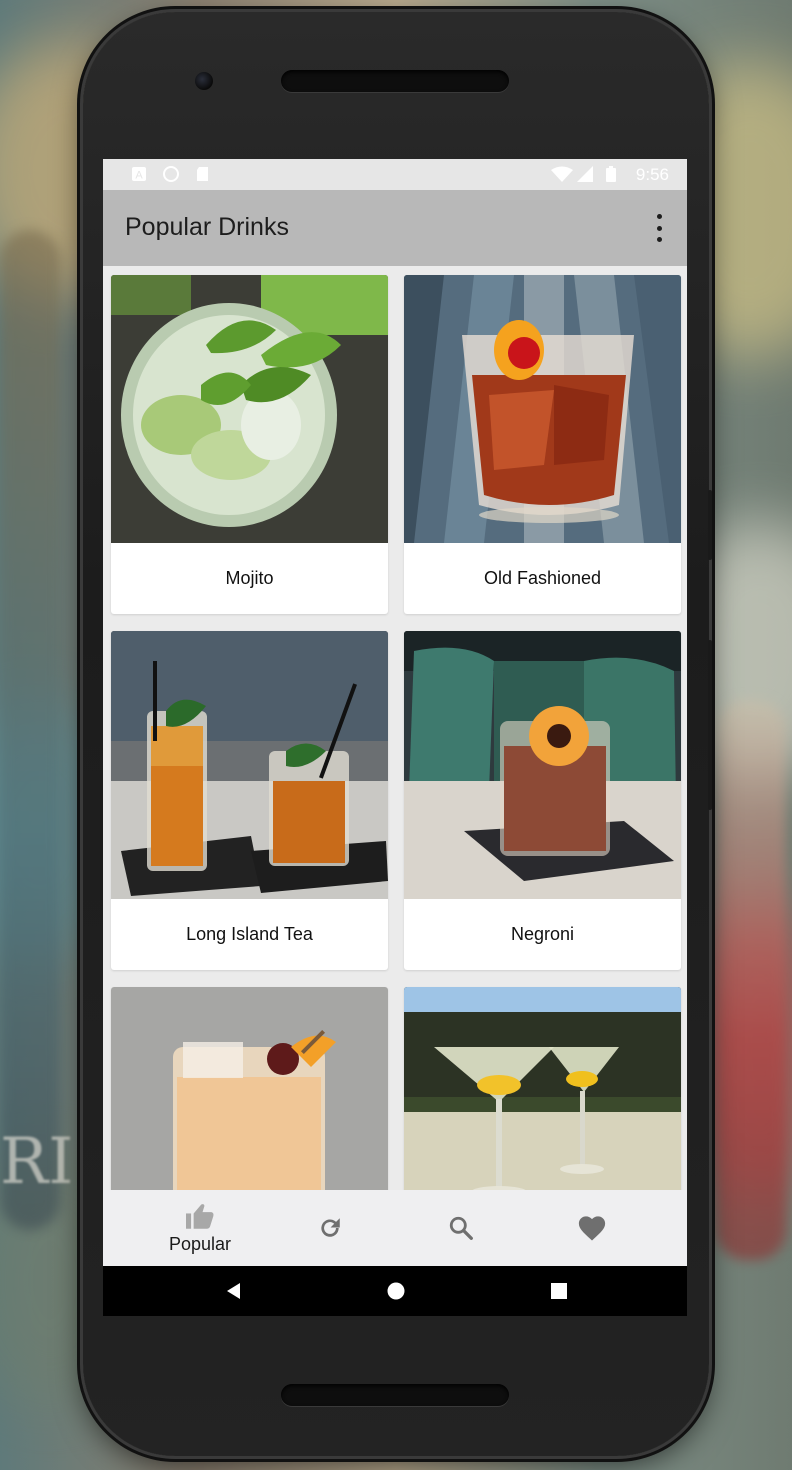  I want to click on nav-item-popular: Popular, so click(200, 1228).